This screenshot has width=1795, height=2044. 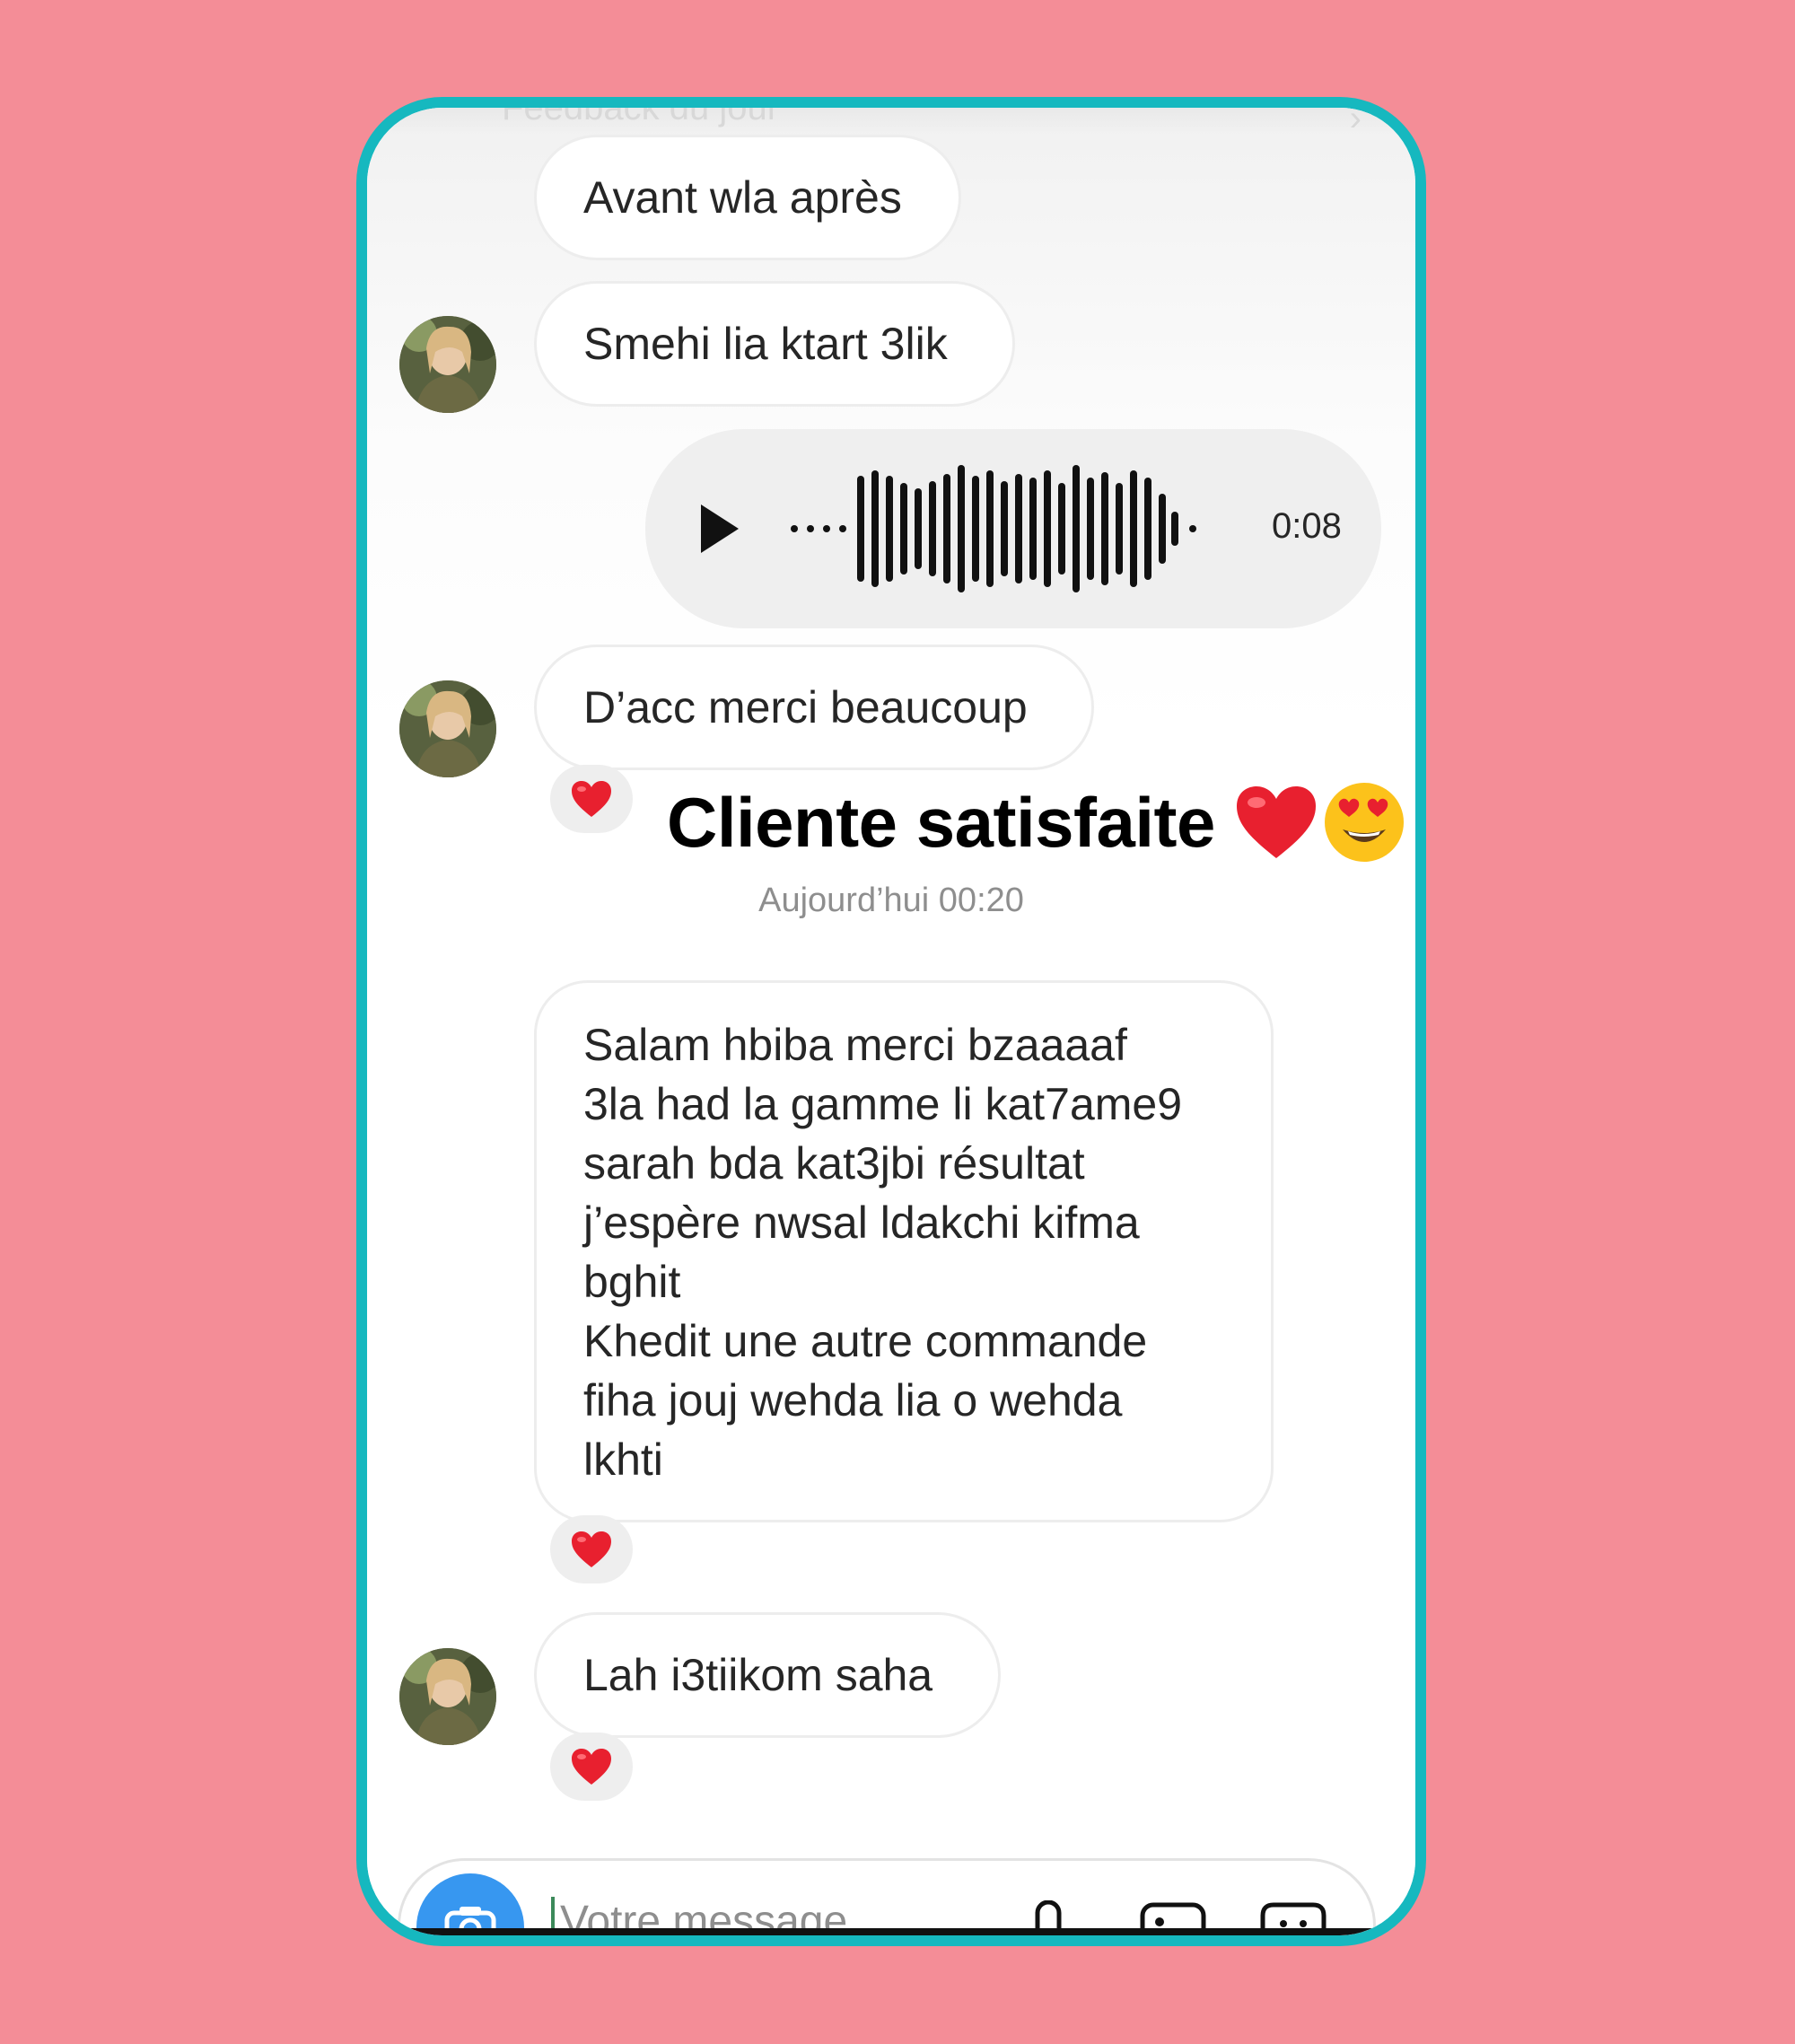 I want to click on message-line: fiha jouj wehda lia o wehda, so click(x=853, y=1400).